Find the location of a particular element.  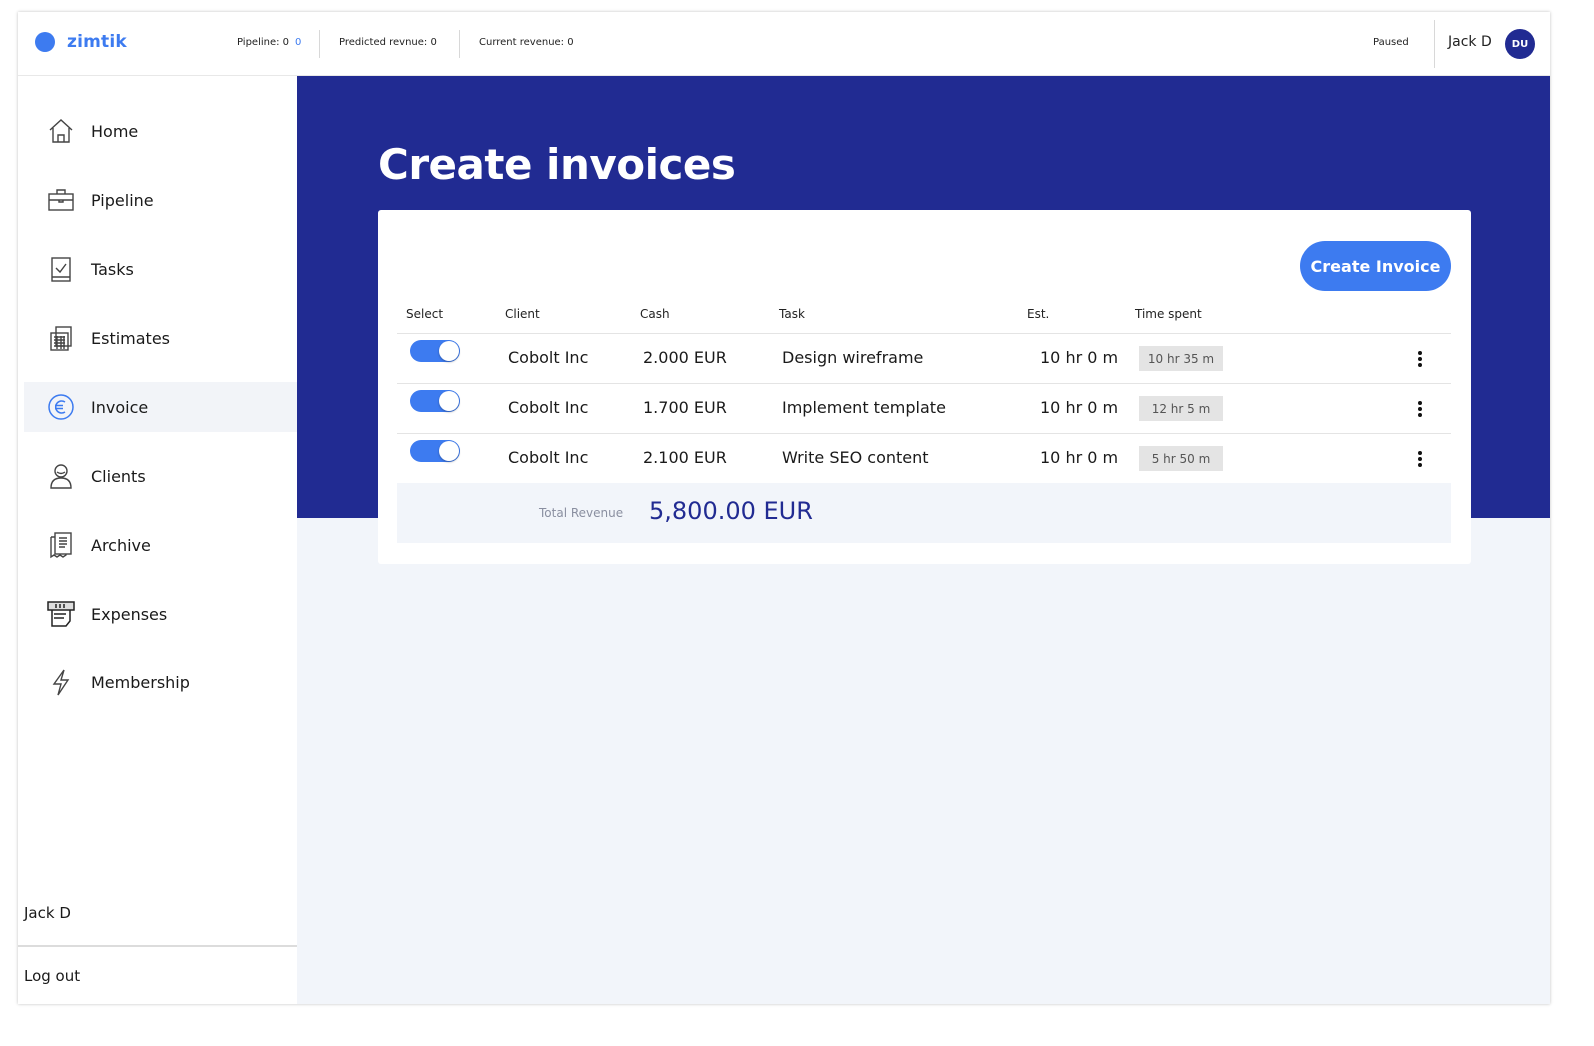

logo-text: zimtik is located at coordinates (97, 42).